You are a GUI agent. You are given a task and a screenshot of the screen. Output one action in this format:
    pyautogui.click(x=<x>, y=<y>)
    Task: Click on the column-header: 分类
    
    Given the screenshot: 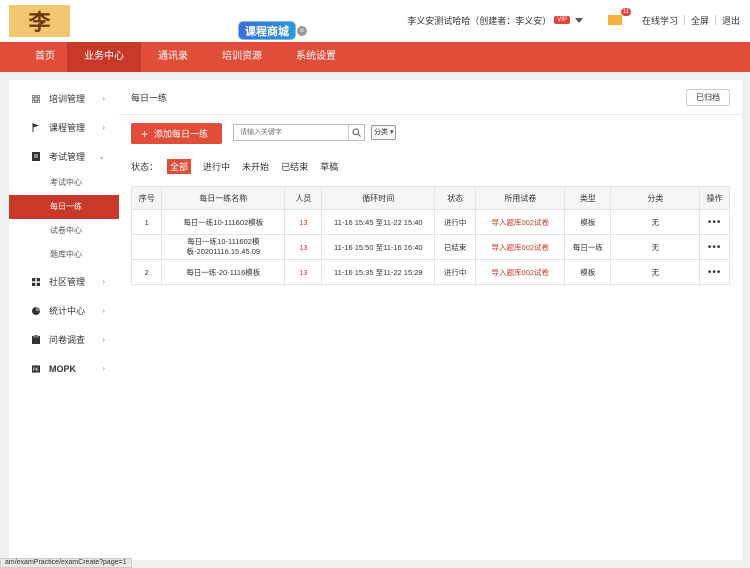 What is the action you would take?
    pyautogui.click(x=655, y=198)
    